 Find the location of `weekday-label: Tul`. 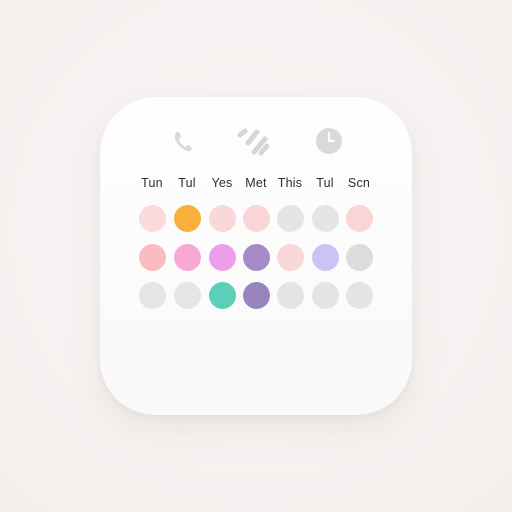

weekday-label: Tul is located at coordinates (187, 183).